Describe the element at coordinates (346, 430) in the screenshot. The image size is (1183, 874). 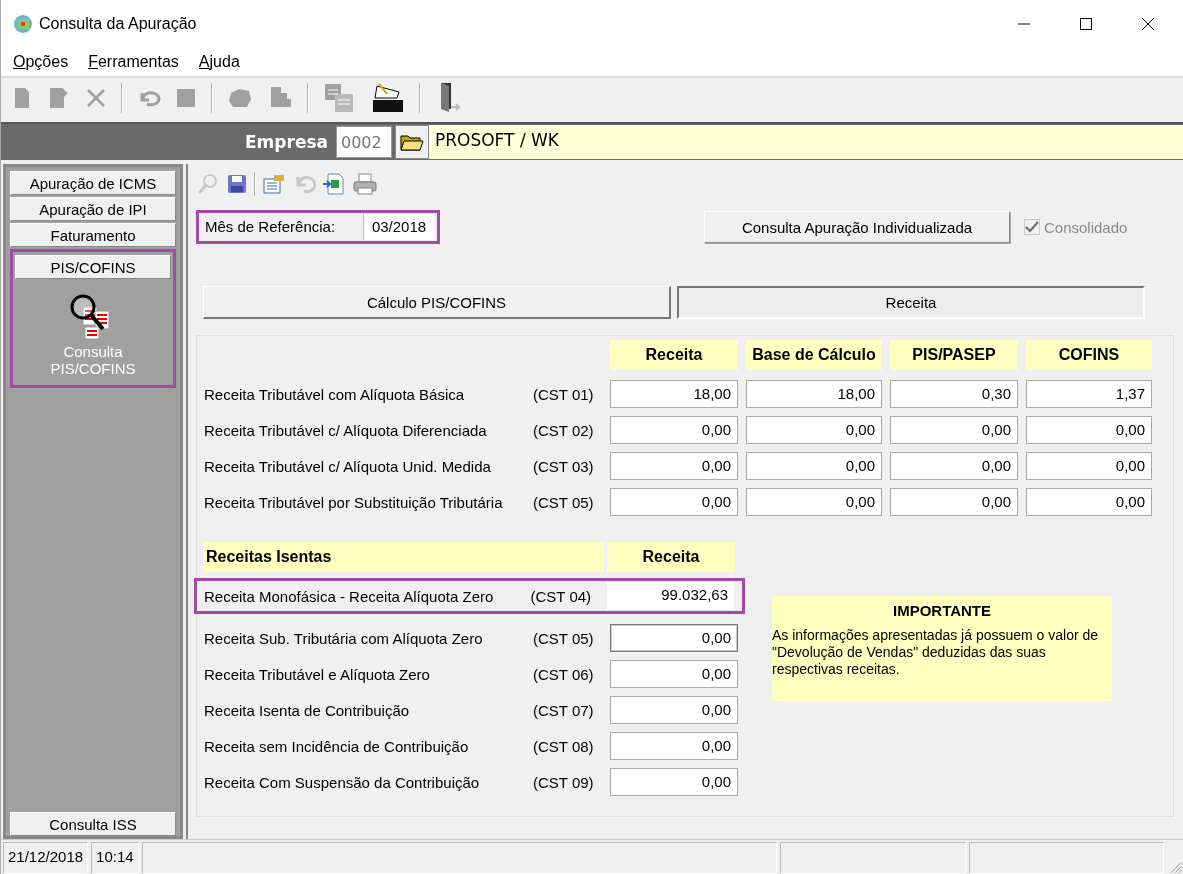
I see `row-label: Receita Tributável c/ Alíquota Diferenciada` at that location.